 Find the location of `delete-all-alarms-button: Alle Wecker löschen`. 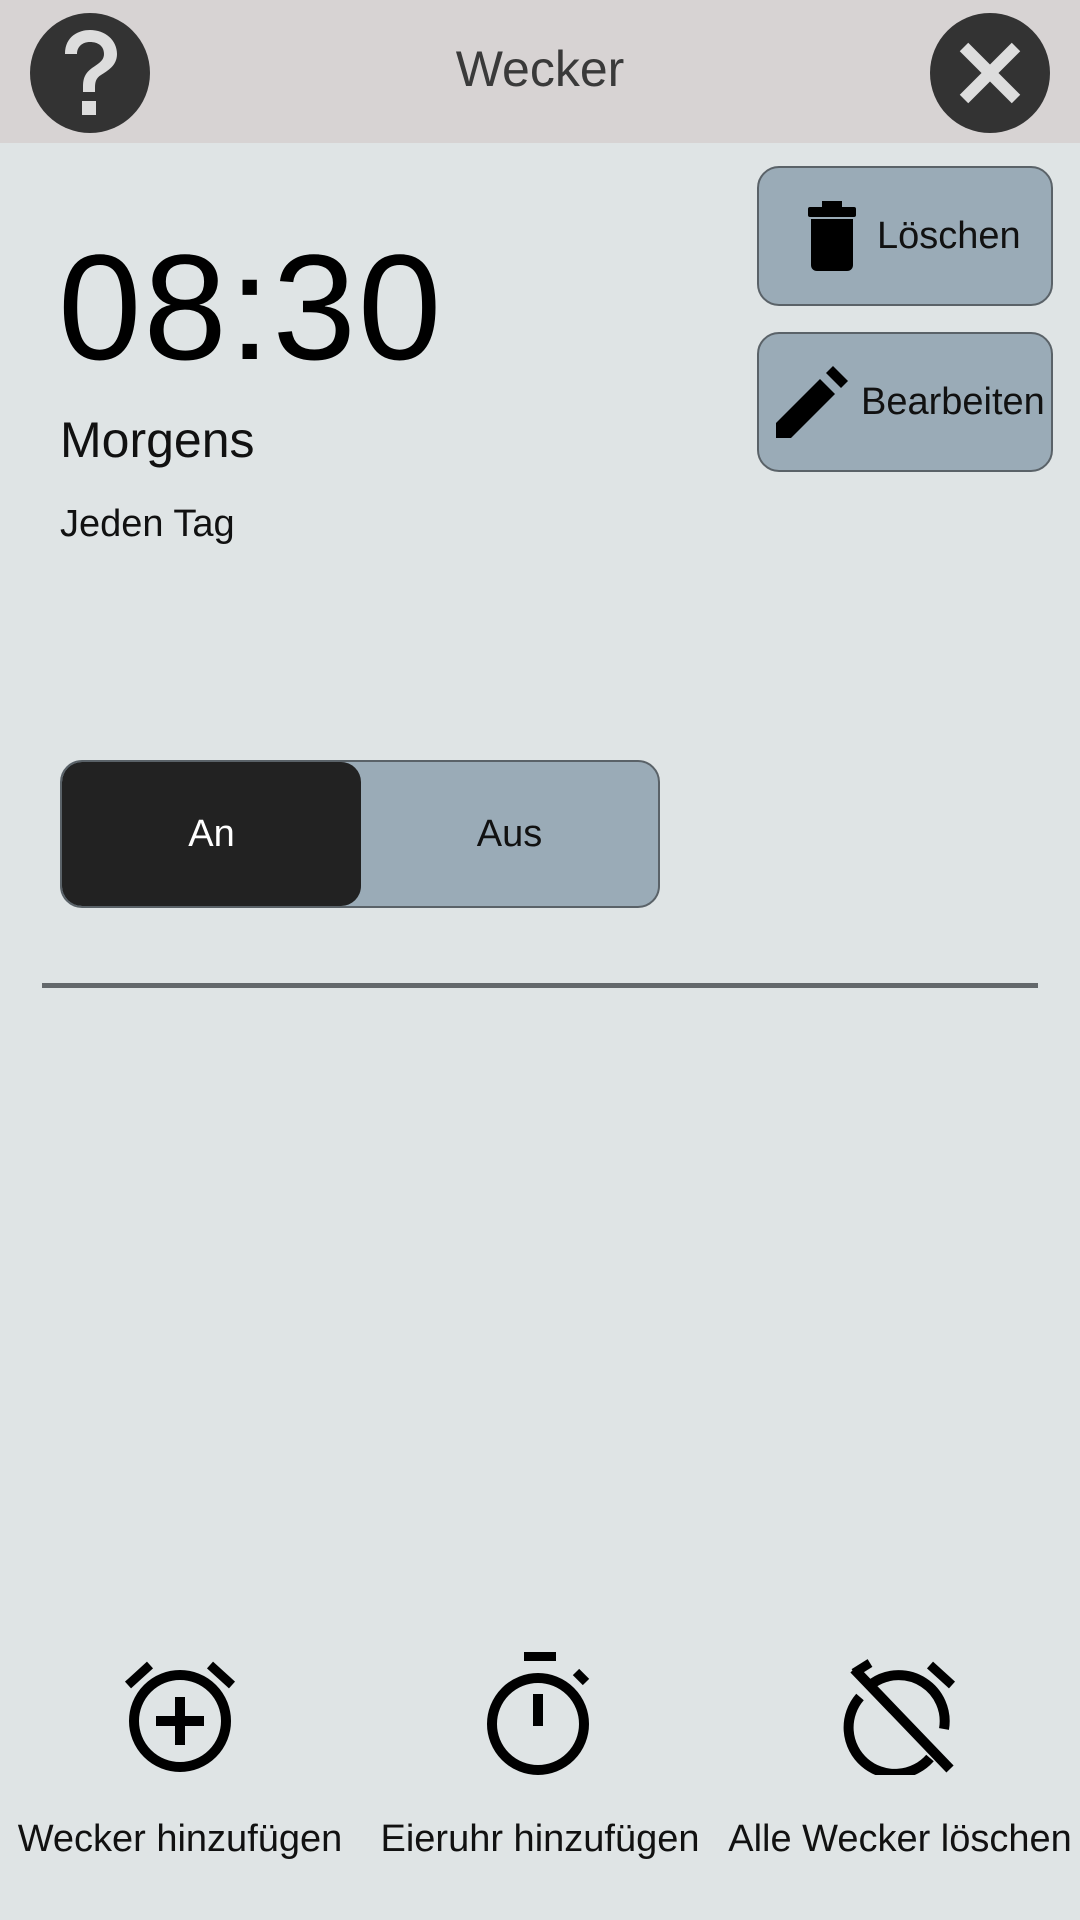

delete-all-alarms-button: Alle Wecker löschen is located at coordinates (900, 1770).